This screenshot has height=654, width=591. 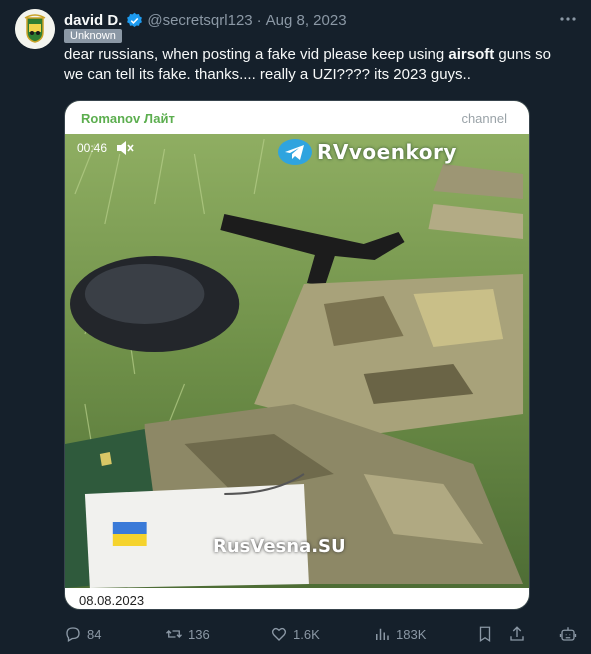 I want to click on reply-button: 84, so click(x=82, y=634).